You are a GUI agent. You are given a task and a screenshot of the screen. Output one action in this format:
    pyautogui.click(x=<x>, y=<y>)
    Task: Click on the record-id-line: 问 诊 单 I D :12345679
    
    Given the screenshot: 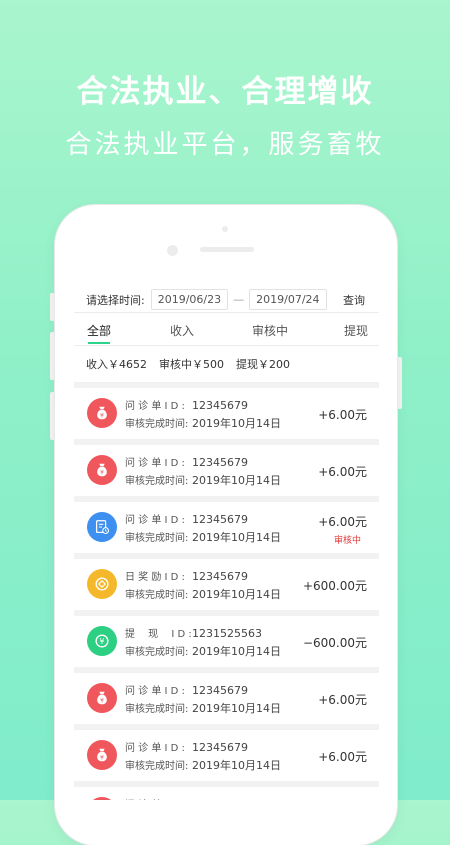 What is the action you would take?
    pyautogui.click(x=186, y=798)
    